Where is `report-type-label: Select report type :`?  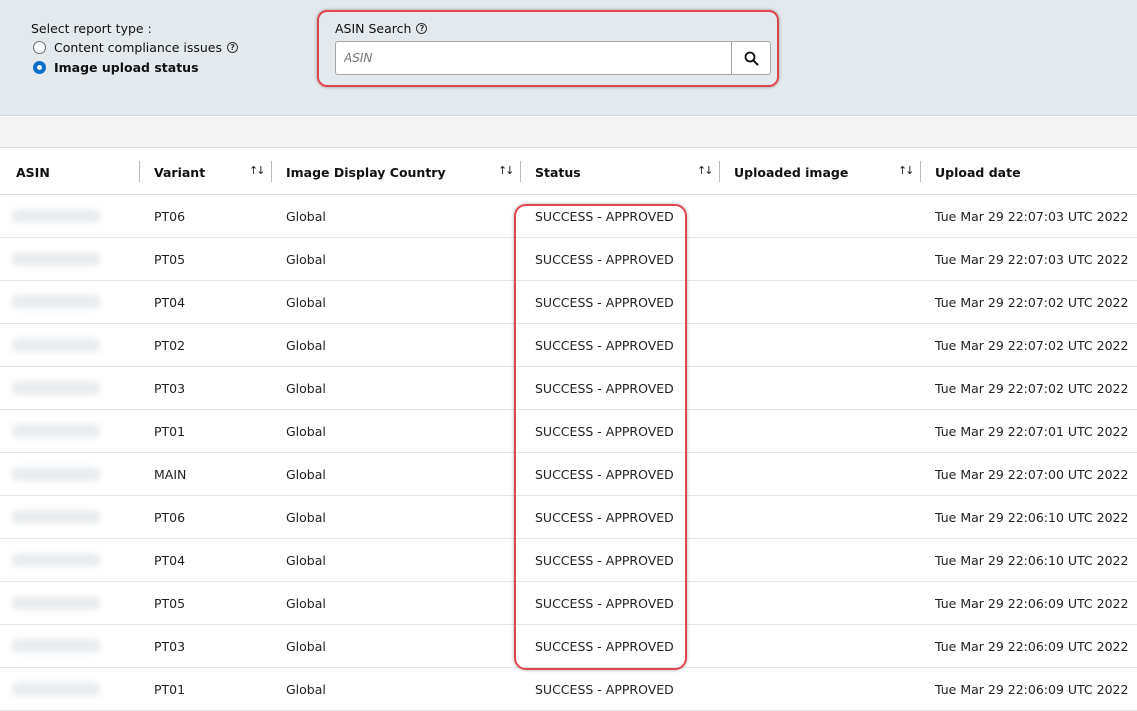
report-type-label: Select report type : is located at coordinates (91, 28).